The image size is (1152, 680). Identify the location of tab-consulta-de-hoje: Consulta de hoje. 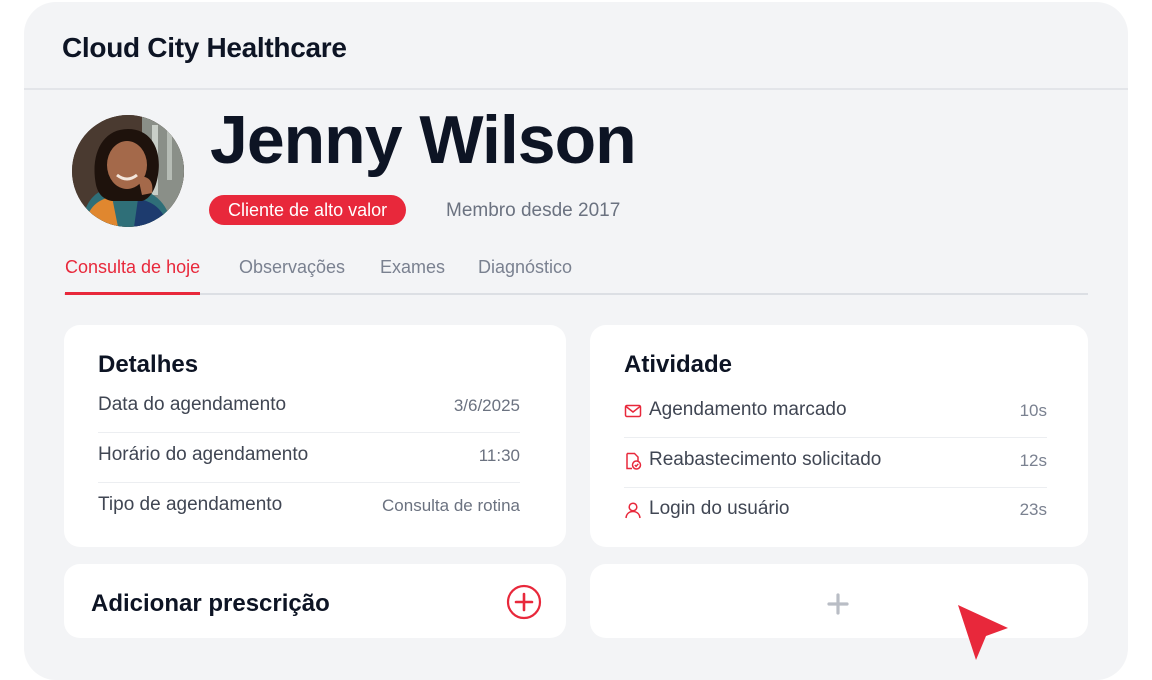
(133, 276).